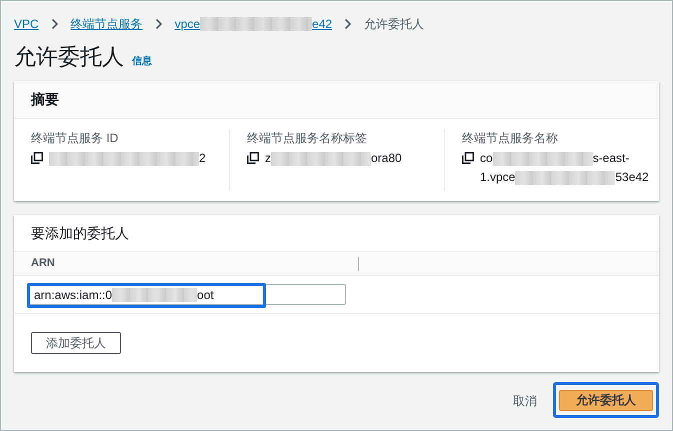 Image resolution: width=673 pixels, height=431 pixels. What do you see at coordinates (43, 264) in the screenshot?
I see `column-header: ARN` at bounding box center [43, 264].